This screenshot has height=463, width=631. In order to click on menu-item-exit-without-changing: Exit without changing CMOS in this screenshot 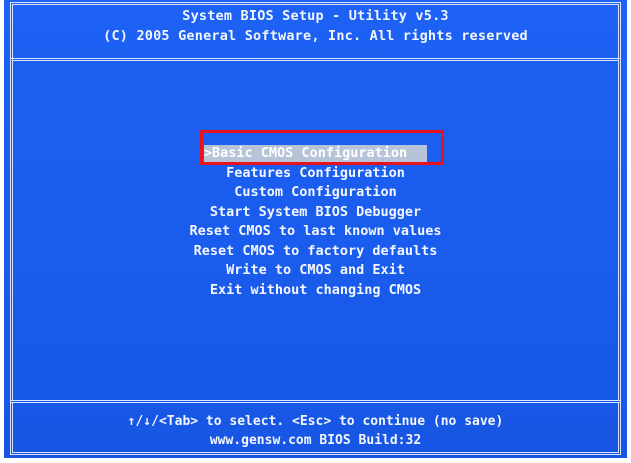, I will do `click(315, 291)`.